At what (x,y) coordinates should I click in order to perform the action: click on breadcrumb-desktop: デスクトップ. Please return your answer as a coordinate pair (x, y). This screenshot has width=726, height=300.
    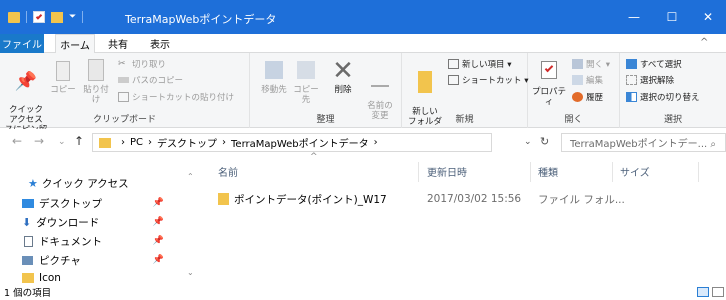
    Looking at the image, I should click on (187, 142).